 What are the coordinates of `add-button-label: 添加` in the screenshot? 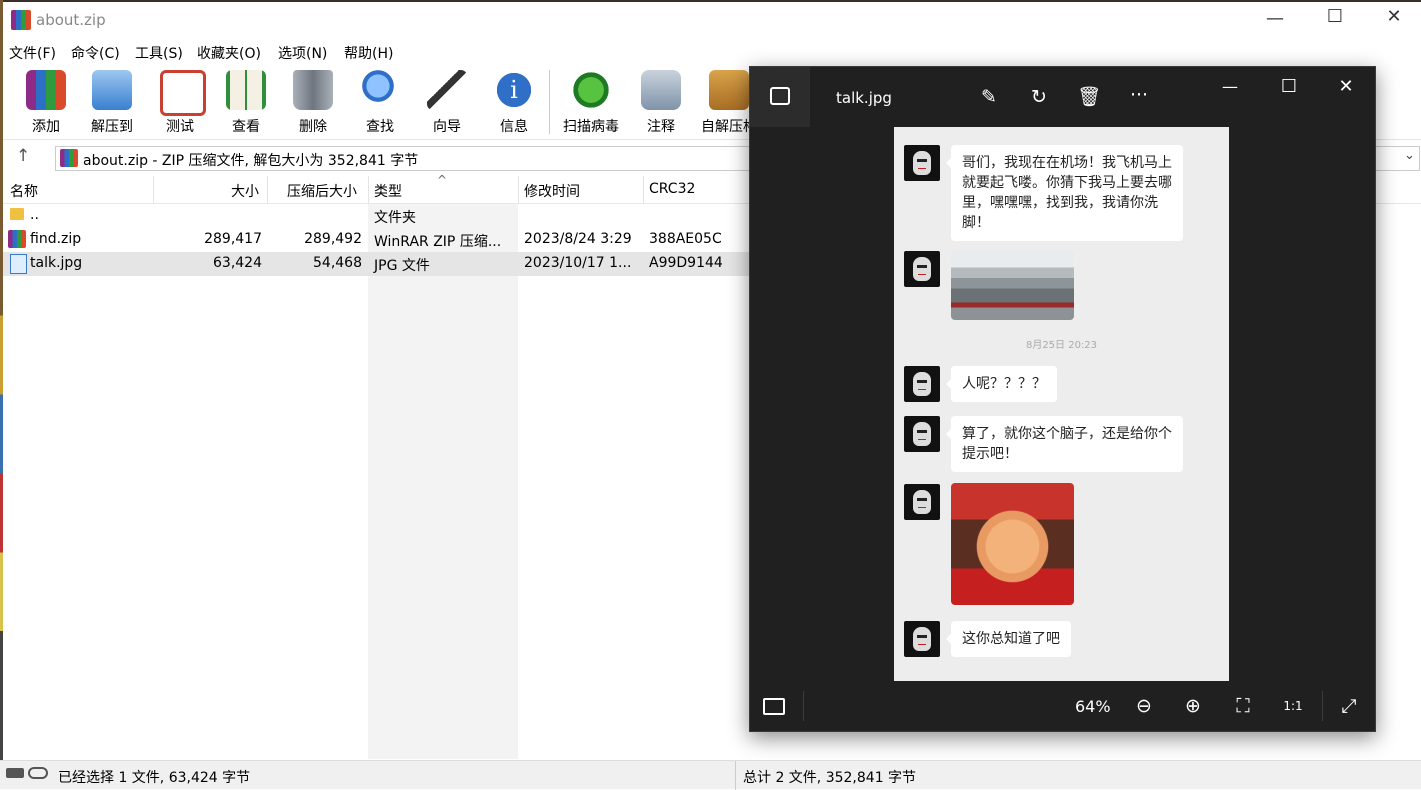 It's located at (46, 127).